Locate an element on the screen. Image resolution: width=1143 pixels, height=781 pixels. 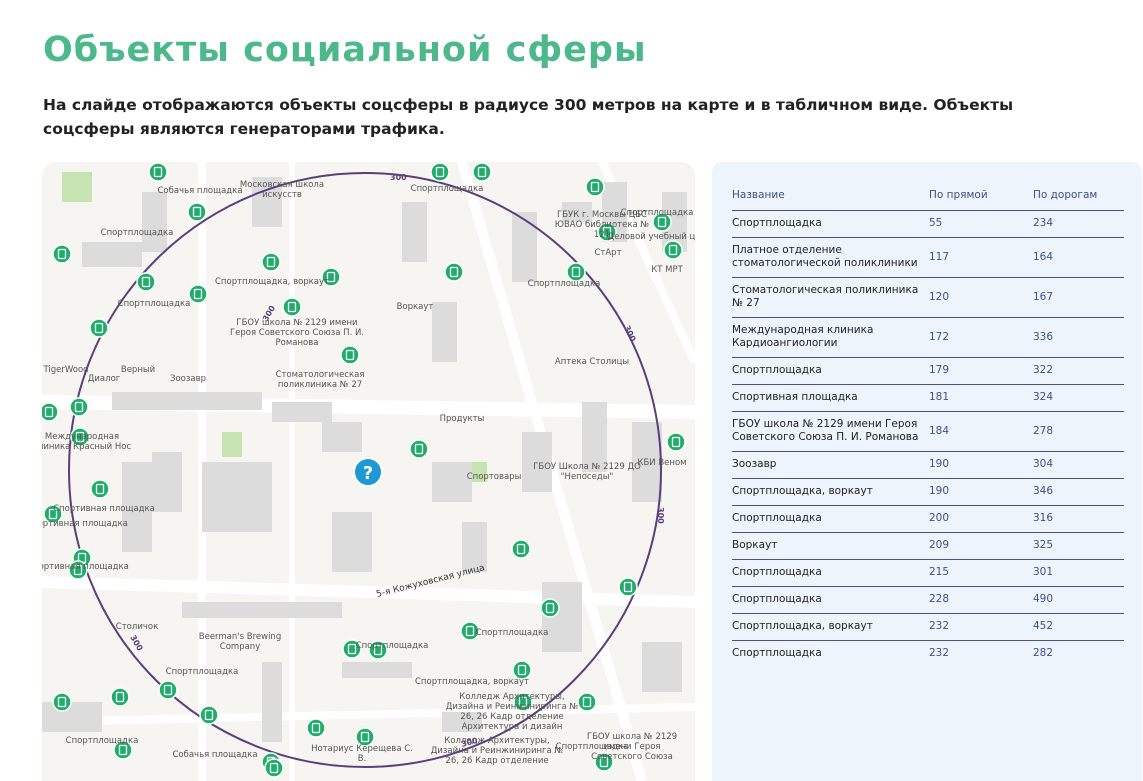
map-place-label: Московская школа искусств is located at coordinates (282, 190).